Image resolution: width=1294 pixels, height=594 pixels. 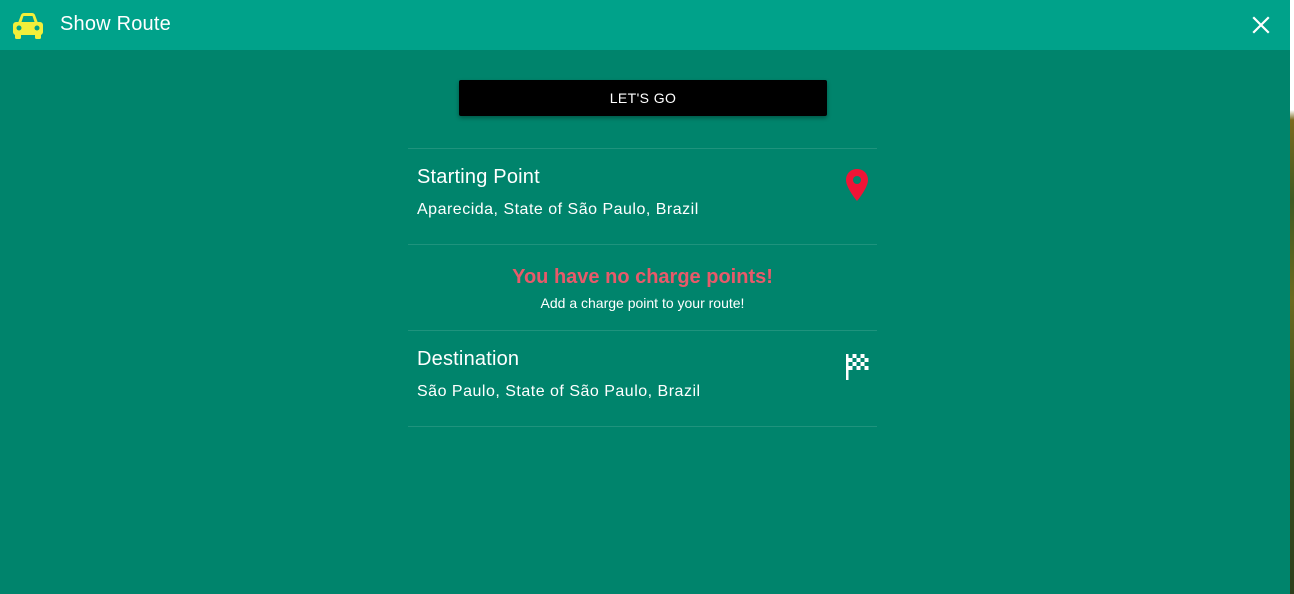 What do you see at coordinates (642, 277) in the screenshot?
I see `no-charge-points-message: You have no charge points!` at bounding box center [642, 277].